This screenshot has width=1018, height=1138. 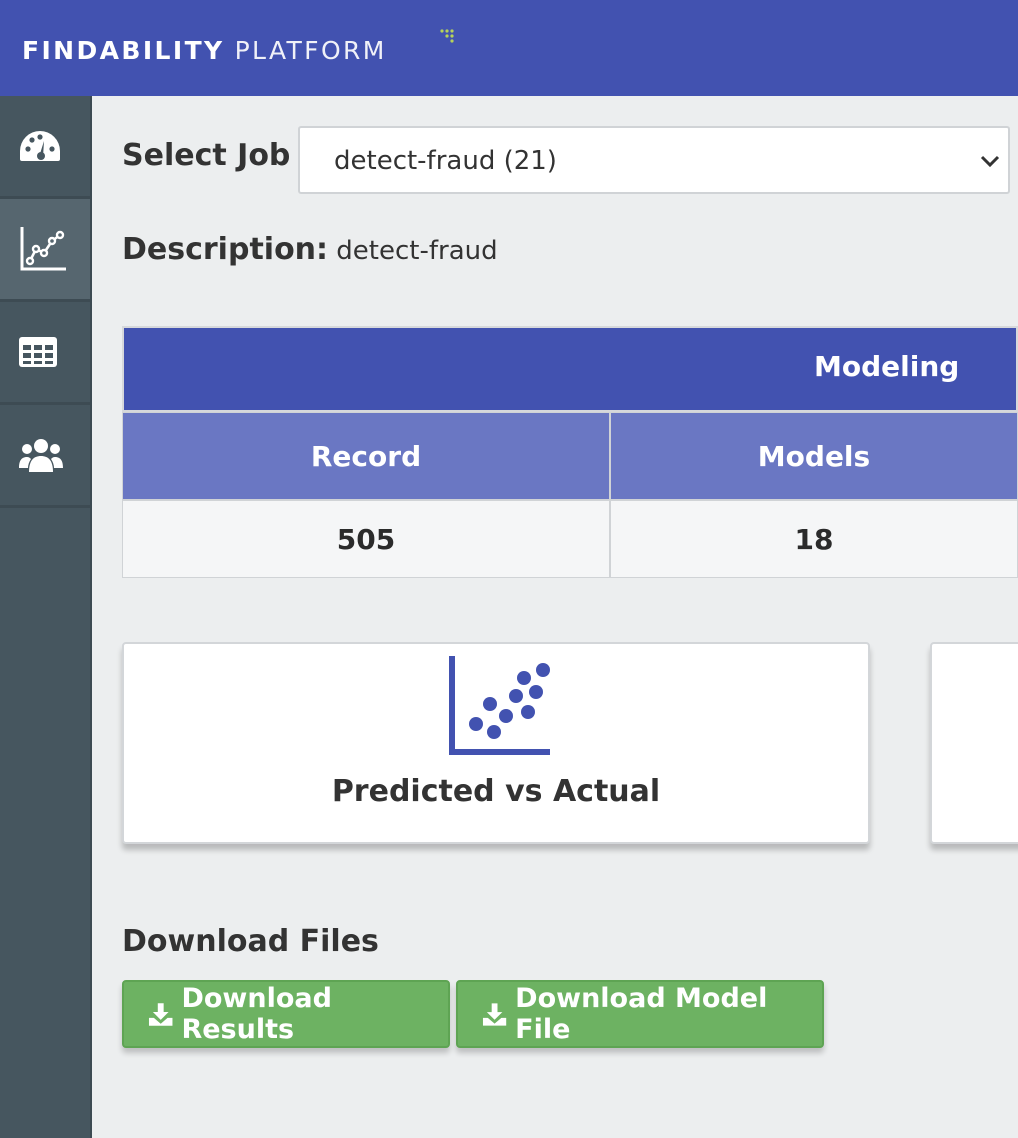 What do you see at coordinates (366, 456) in the screenshot?
I see `column-header-record: Record` at bounding box center [366, 456].